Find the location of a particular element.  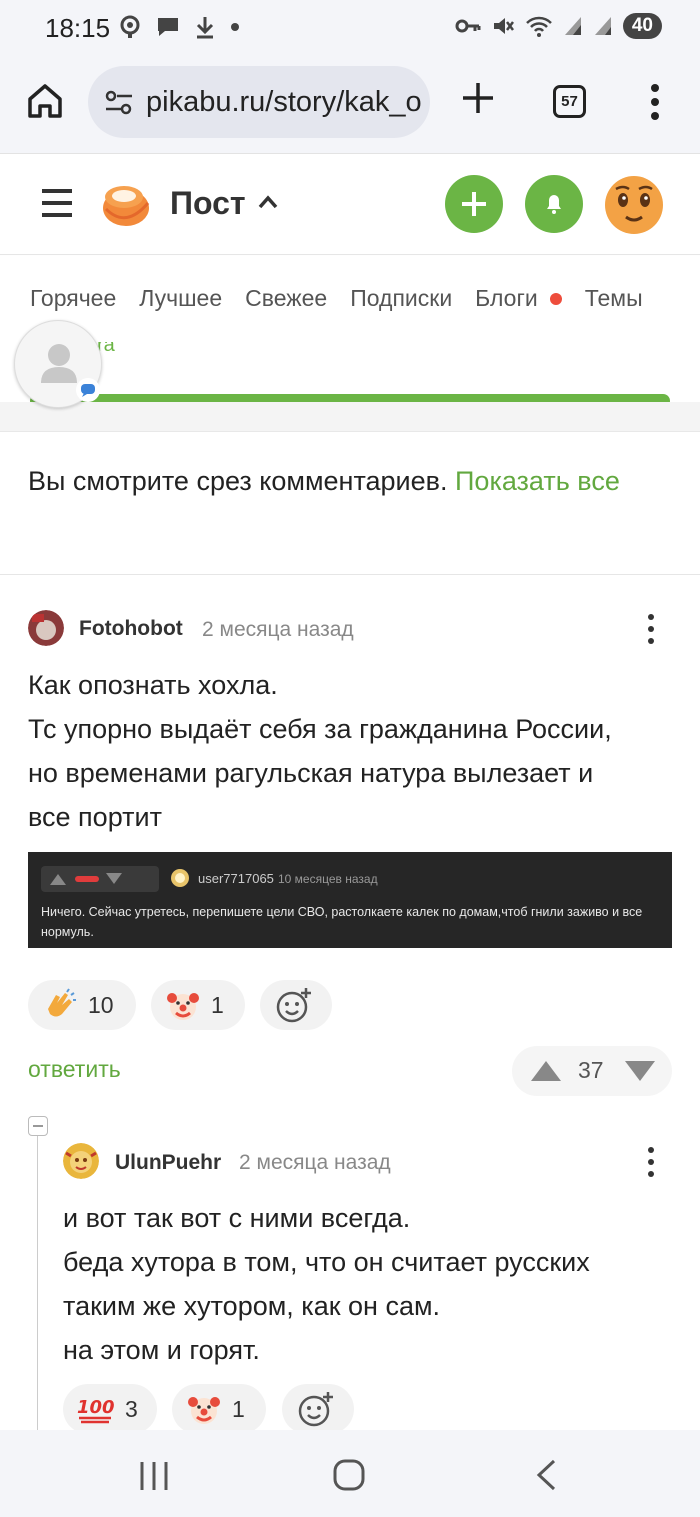

reaction-count: 3 is located at coordinates (131, 1408).